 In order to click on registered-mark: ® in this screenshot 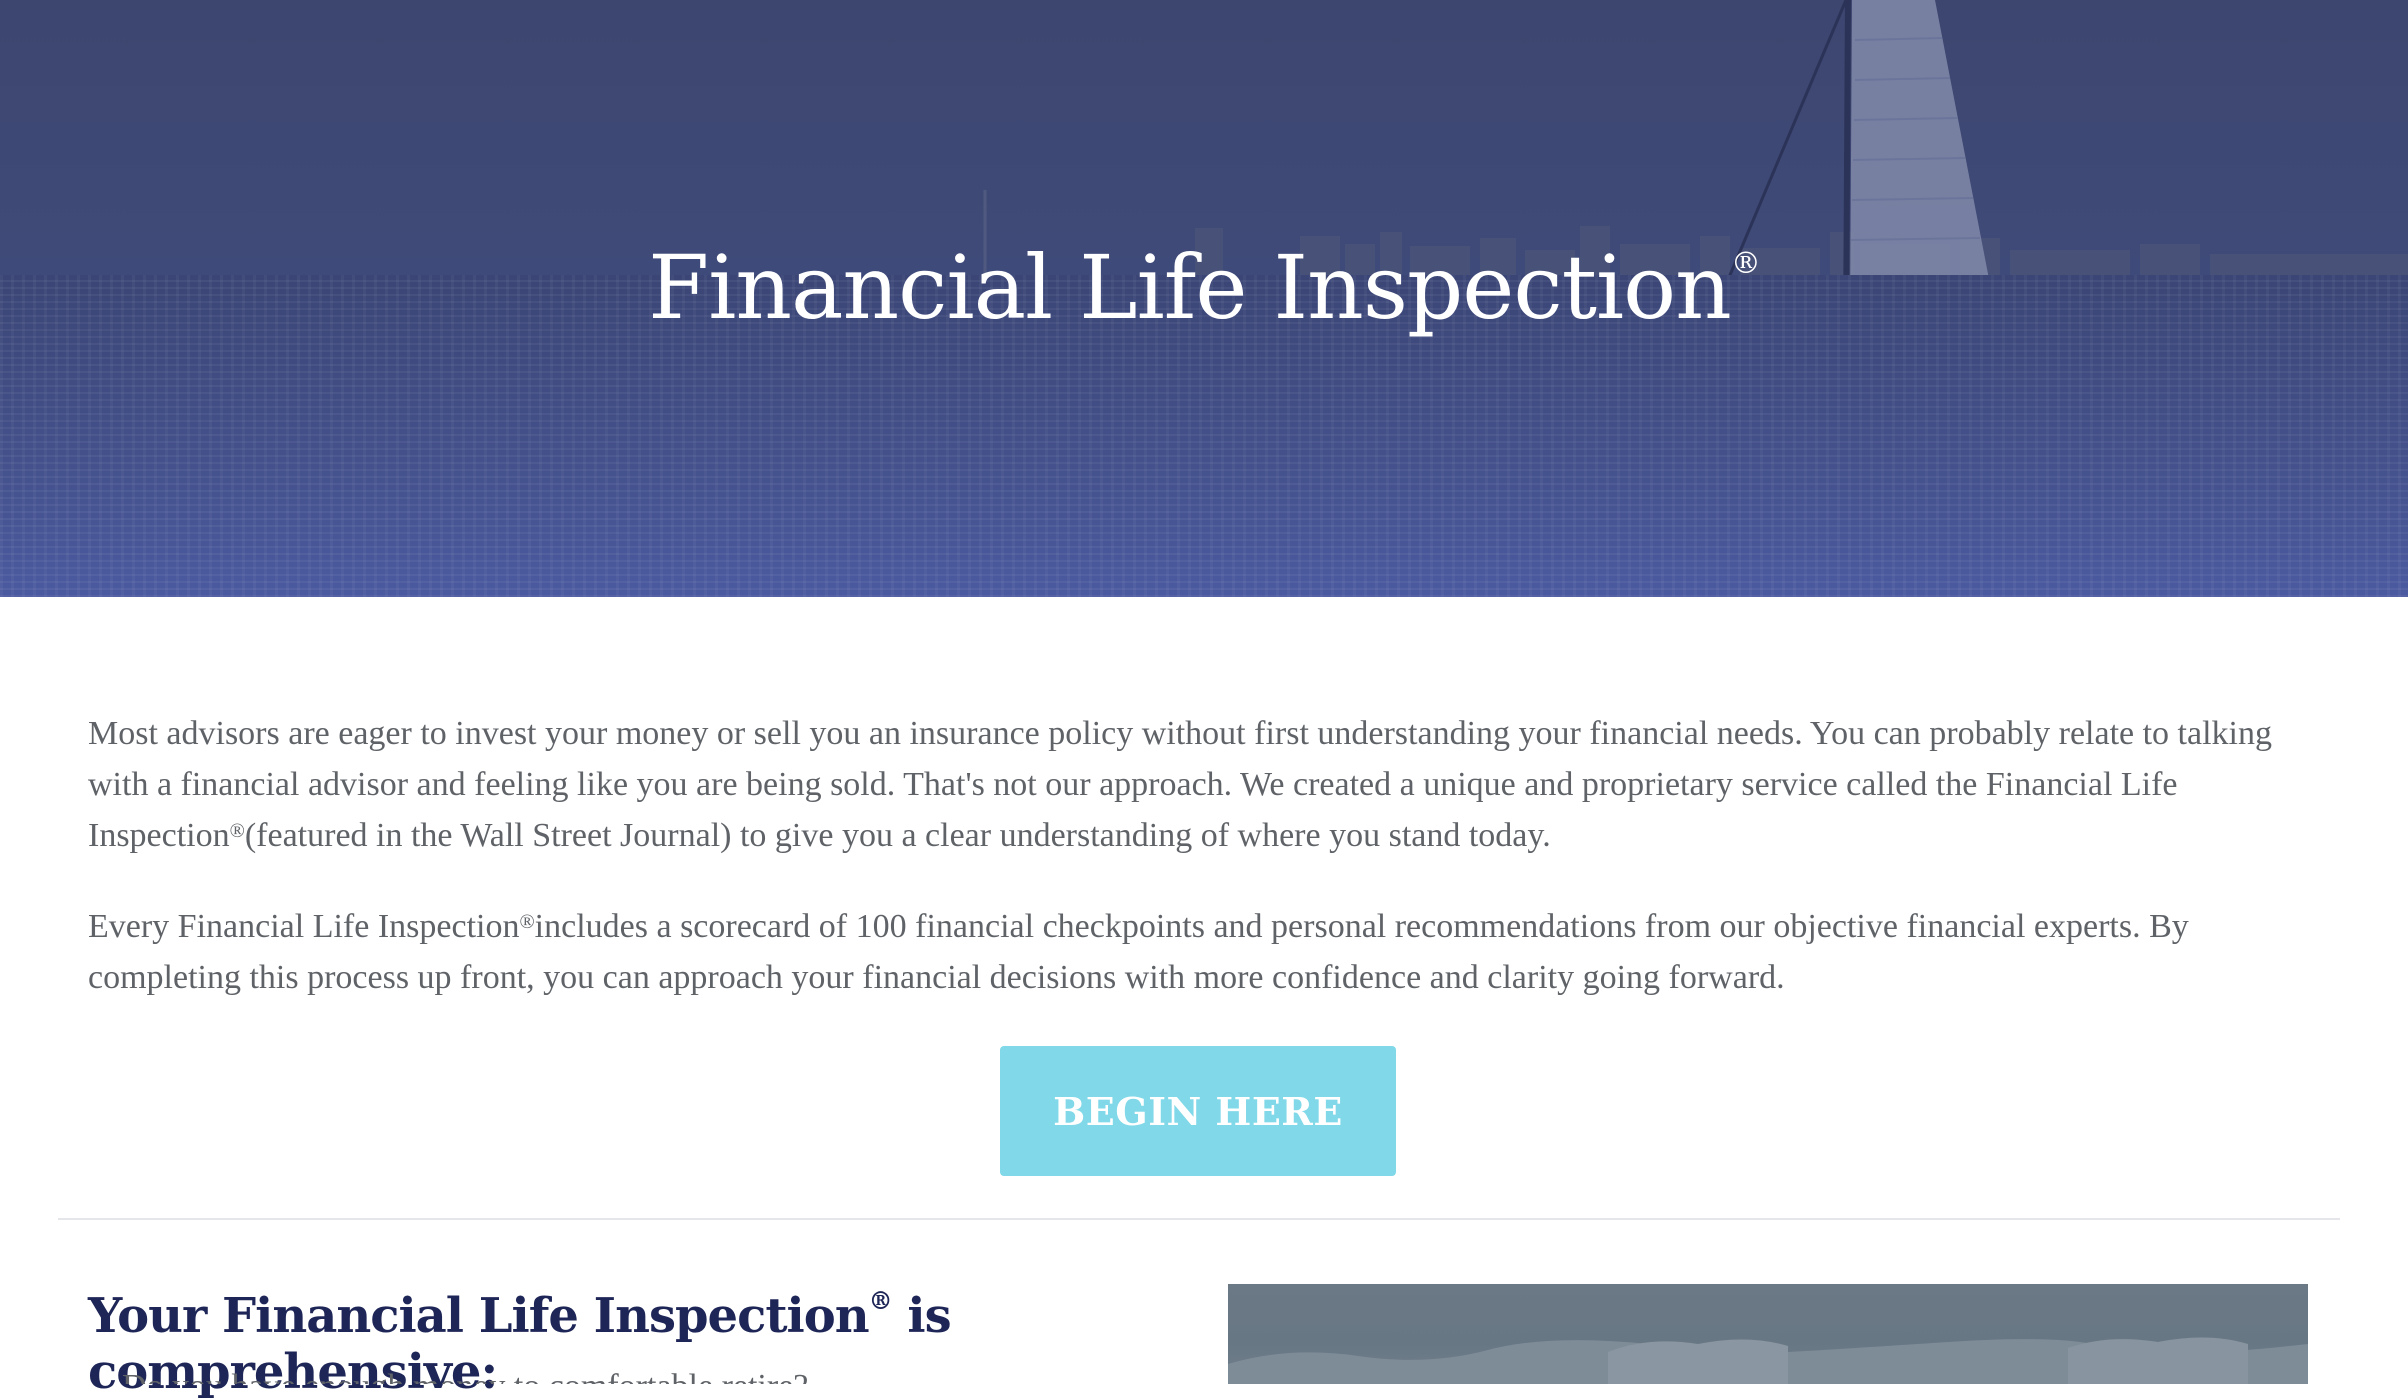, I will do `click(1745, 263)`.